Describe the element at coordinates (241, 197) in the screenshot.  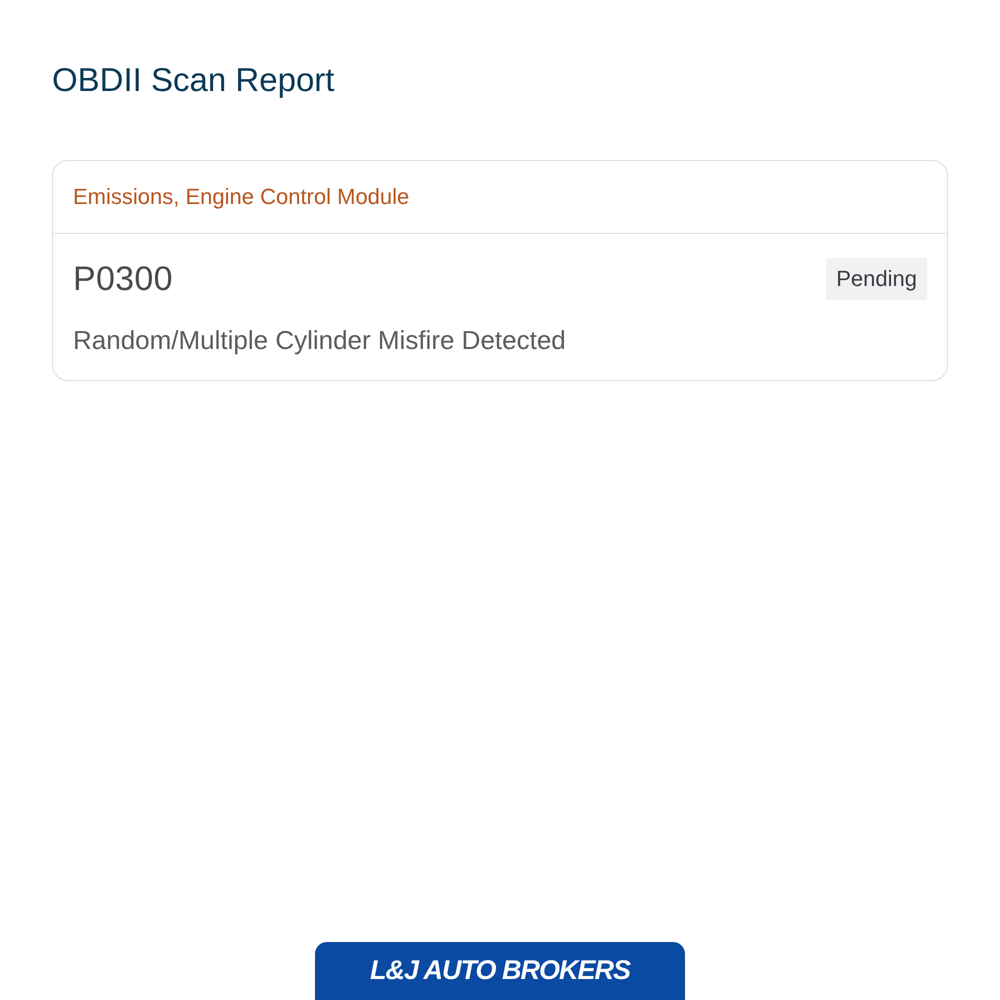
I see `module-label: Emissions, Engine Control Module` at that location.